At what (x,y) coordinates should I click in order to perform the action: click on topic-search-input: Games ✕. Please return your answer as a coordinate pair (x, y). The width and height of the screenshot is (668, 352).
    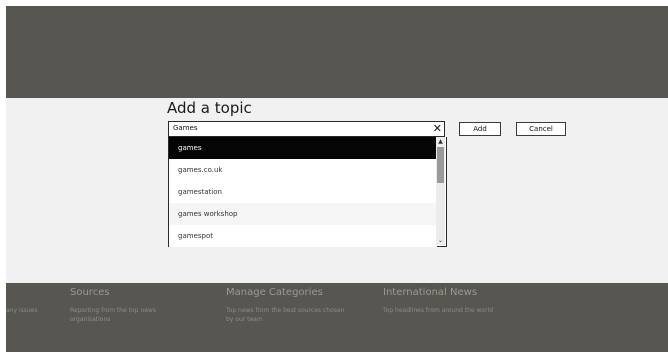
    Looking at the image, I should click on (306, 129).